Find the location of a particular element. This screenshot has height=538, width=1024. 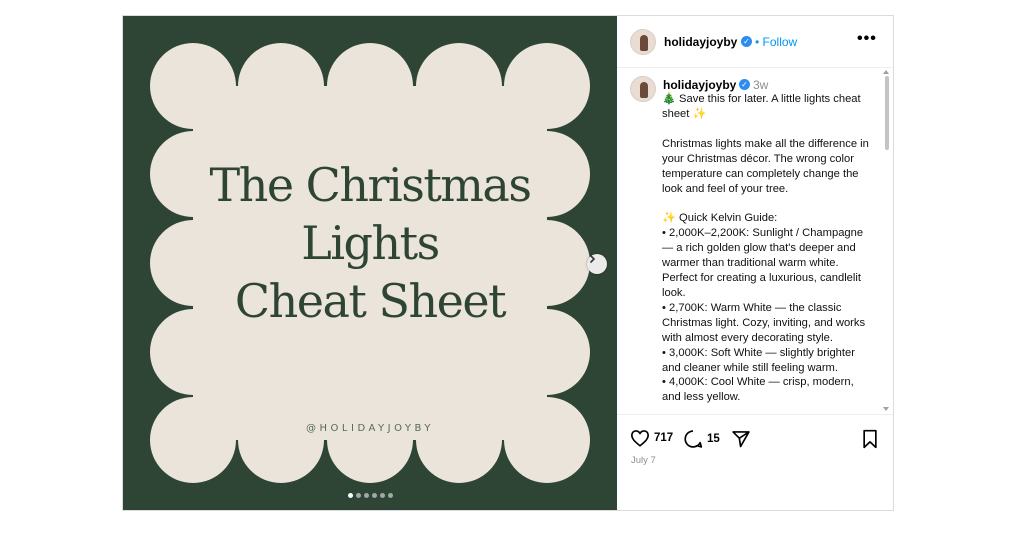

scrollbar-thumb is located at coordinates (887, 113).